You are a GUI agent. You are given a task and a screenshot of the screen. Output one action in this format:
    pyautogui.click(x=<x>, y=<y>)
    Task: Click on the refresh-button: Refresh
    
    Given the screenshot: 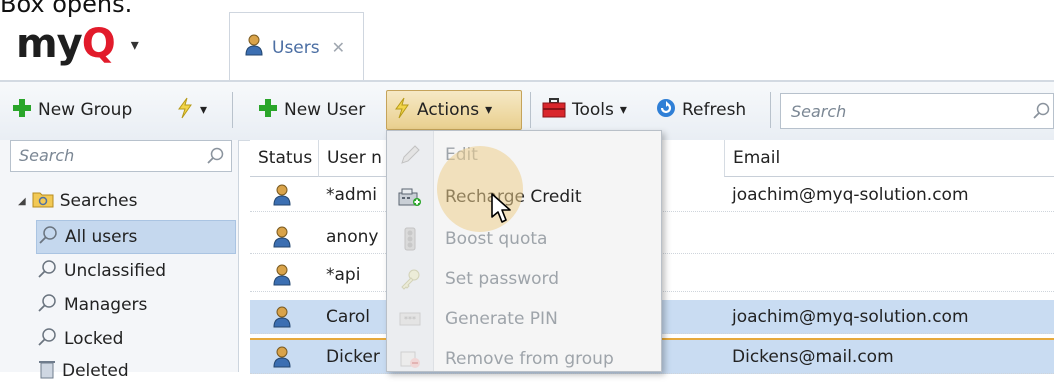 What is the action you would take?
    pyautogui.click(x=701, y=110)
    